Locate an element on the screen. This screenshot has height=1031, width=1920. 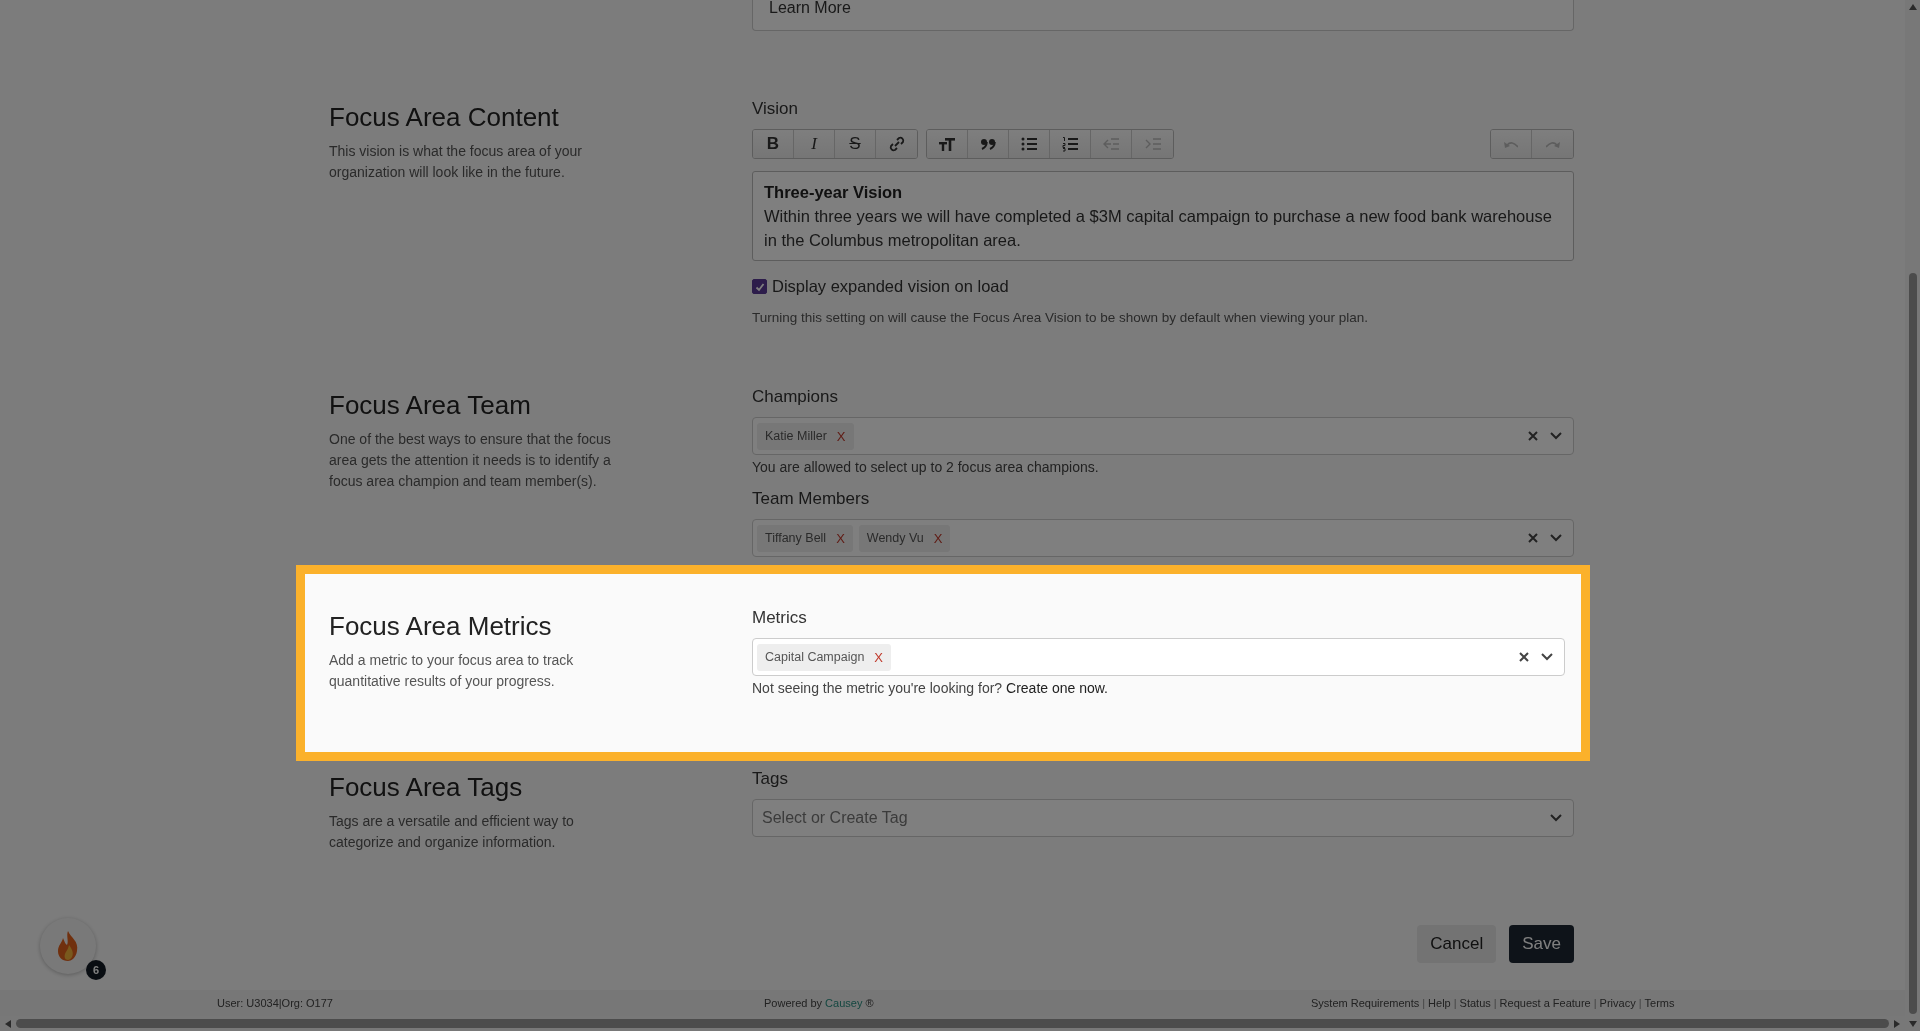
create-link: Create one now. is located at coordinates (1057, 688).